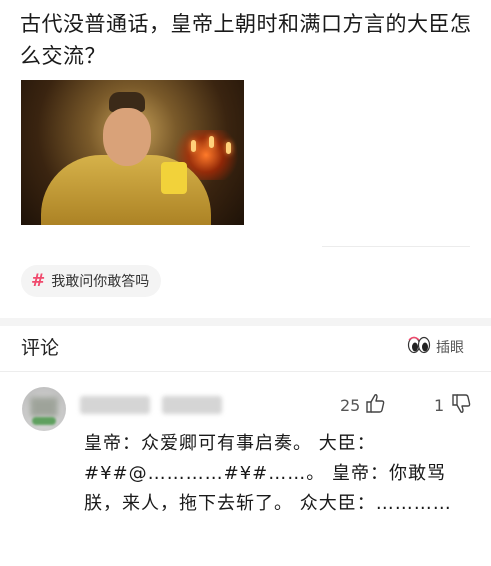 This screenshot has width=491, height=566. What do you see at coordinates (419, 345) in the screenshot?
I see `eyes-icon` at bounding box center [419, 345].